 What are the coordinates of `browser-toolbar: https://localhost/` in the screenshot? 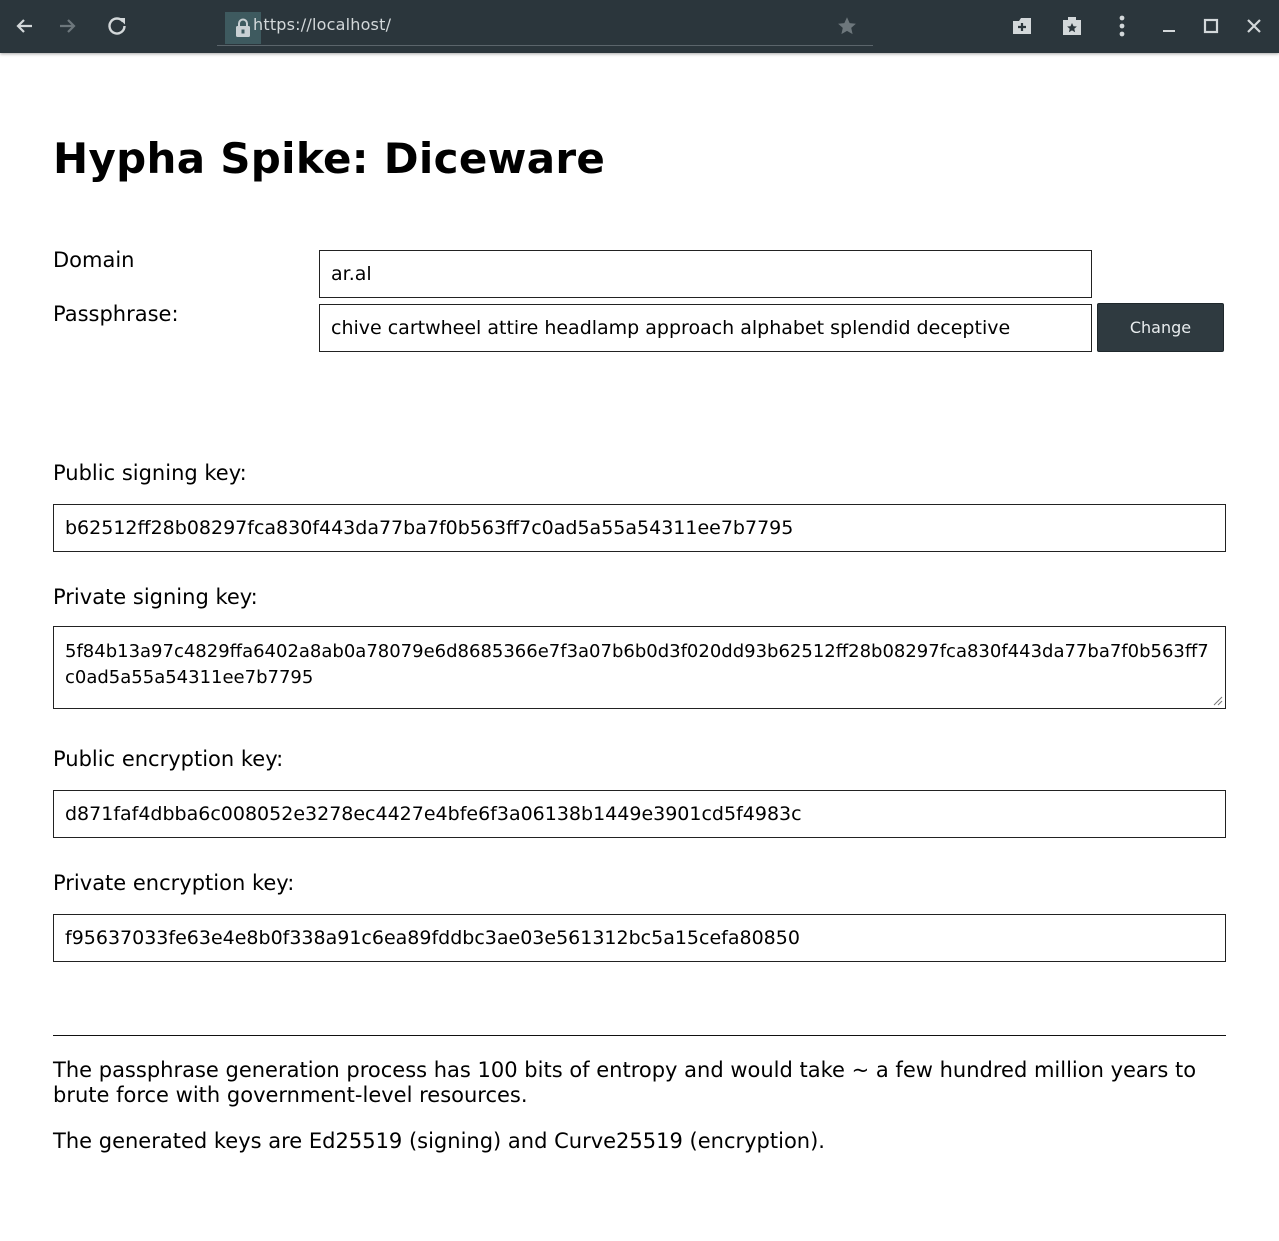 It's located at (639, 26).